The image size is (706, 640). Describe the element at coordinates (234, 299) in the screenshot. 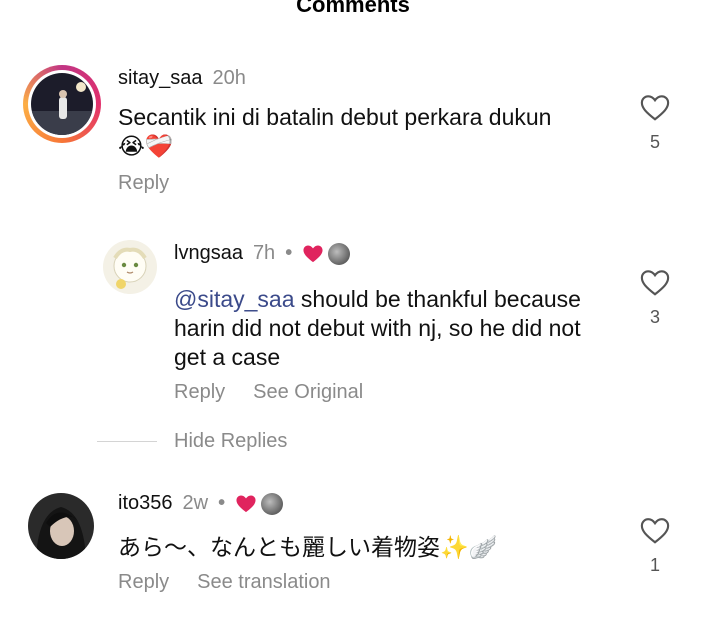

I see `mention-link: @sitay_saa` at that location.